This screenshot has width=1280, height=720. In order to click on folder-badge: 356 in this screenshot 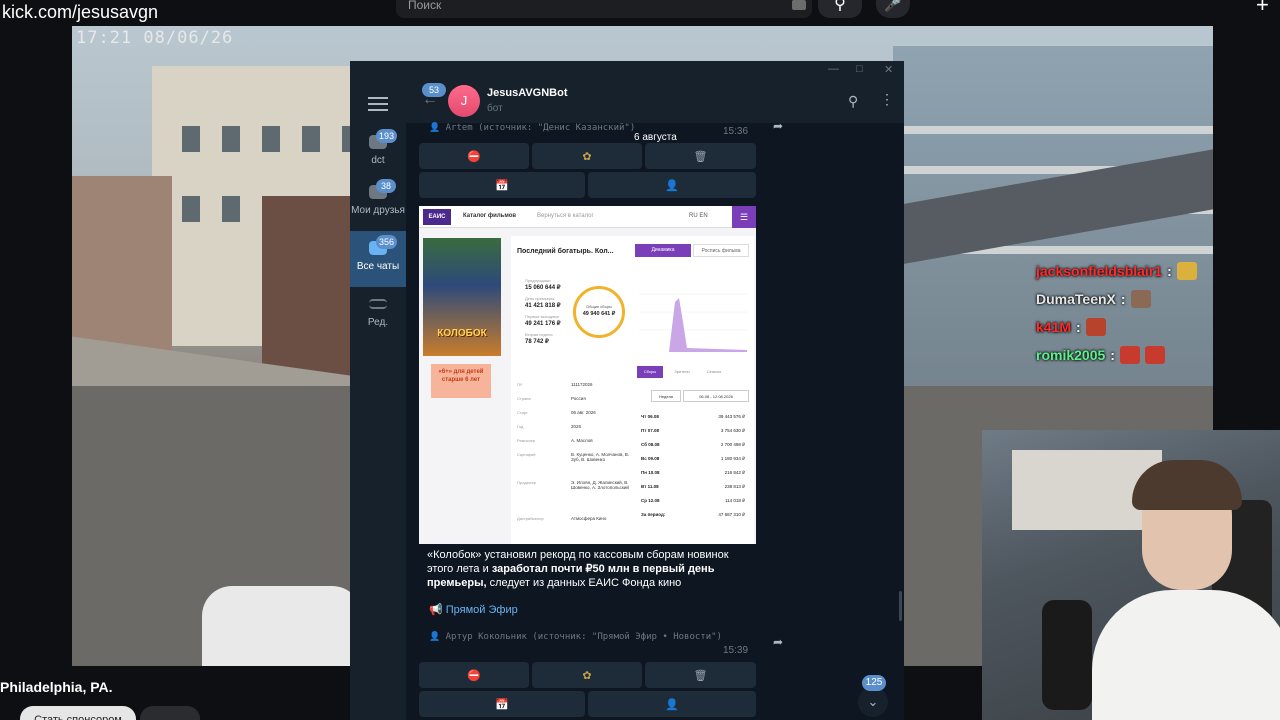, I will do `click(387, 242)`.